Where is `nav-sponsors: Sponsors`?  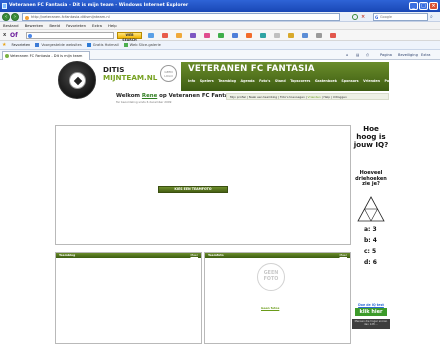 nav-sponsors: Sponsors is located at coordinates (349, 81).